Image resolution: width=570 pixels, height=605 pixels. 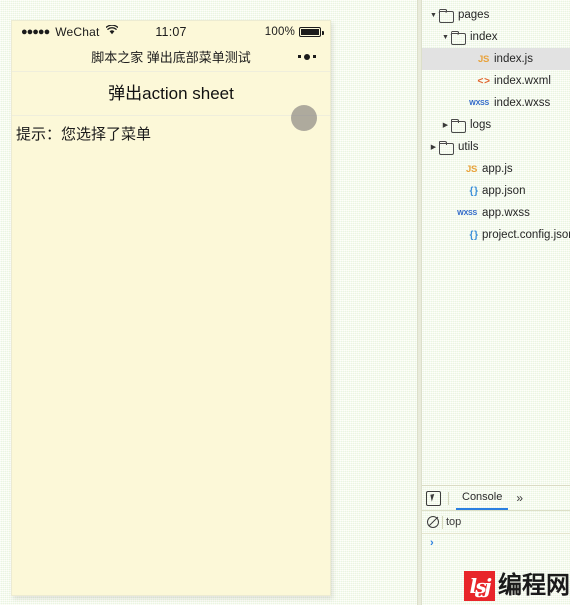 I want to click on signal-dots-icon: ●●●●●, so click(x=35, y=31).